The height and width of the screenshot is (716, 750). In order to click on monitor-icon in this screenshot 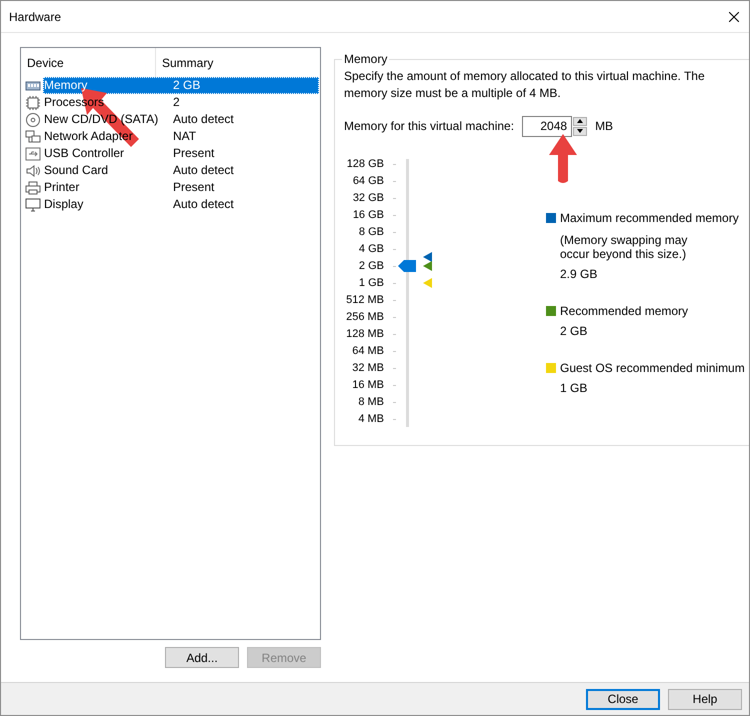, I will do `click(33, 205)`.